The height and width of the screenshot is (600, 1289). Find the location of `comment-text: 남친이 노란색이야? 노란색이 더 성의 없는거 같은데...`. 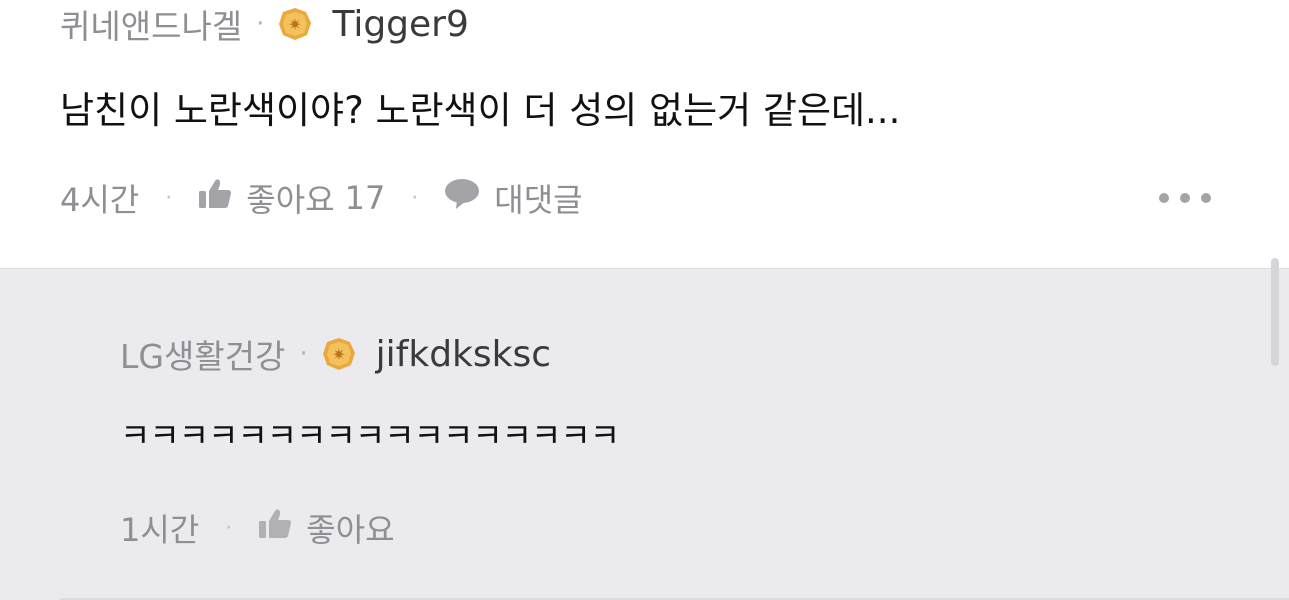

comment-text: 남친이 노란색이야? 노란색이 더 성의 없는거 같은데... is located at coordinates (480, 110).